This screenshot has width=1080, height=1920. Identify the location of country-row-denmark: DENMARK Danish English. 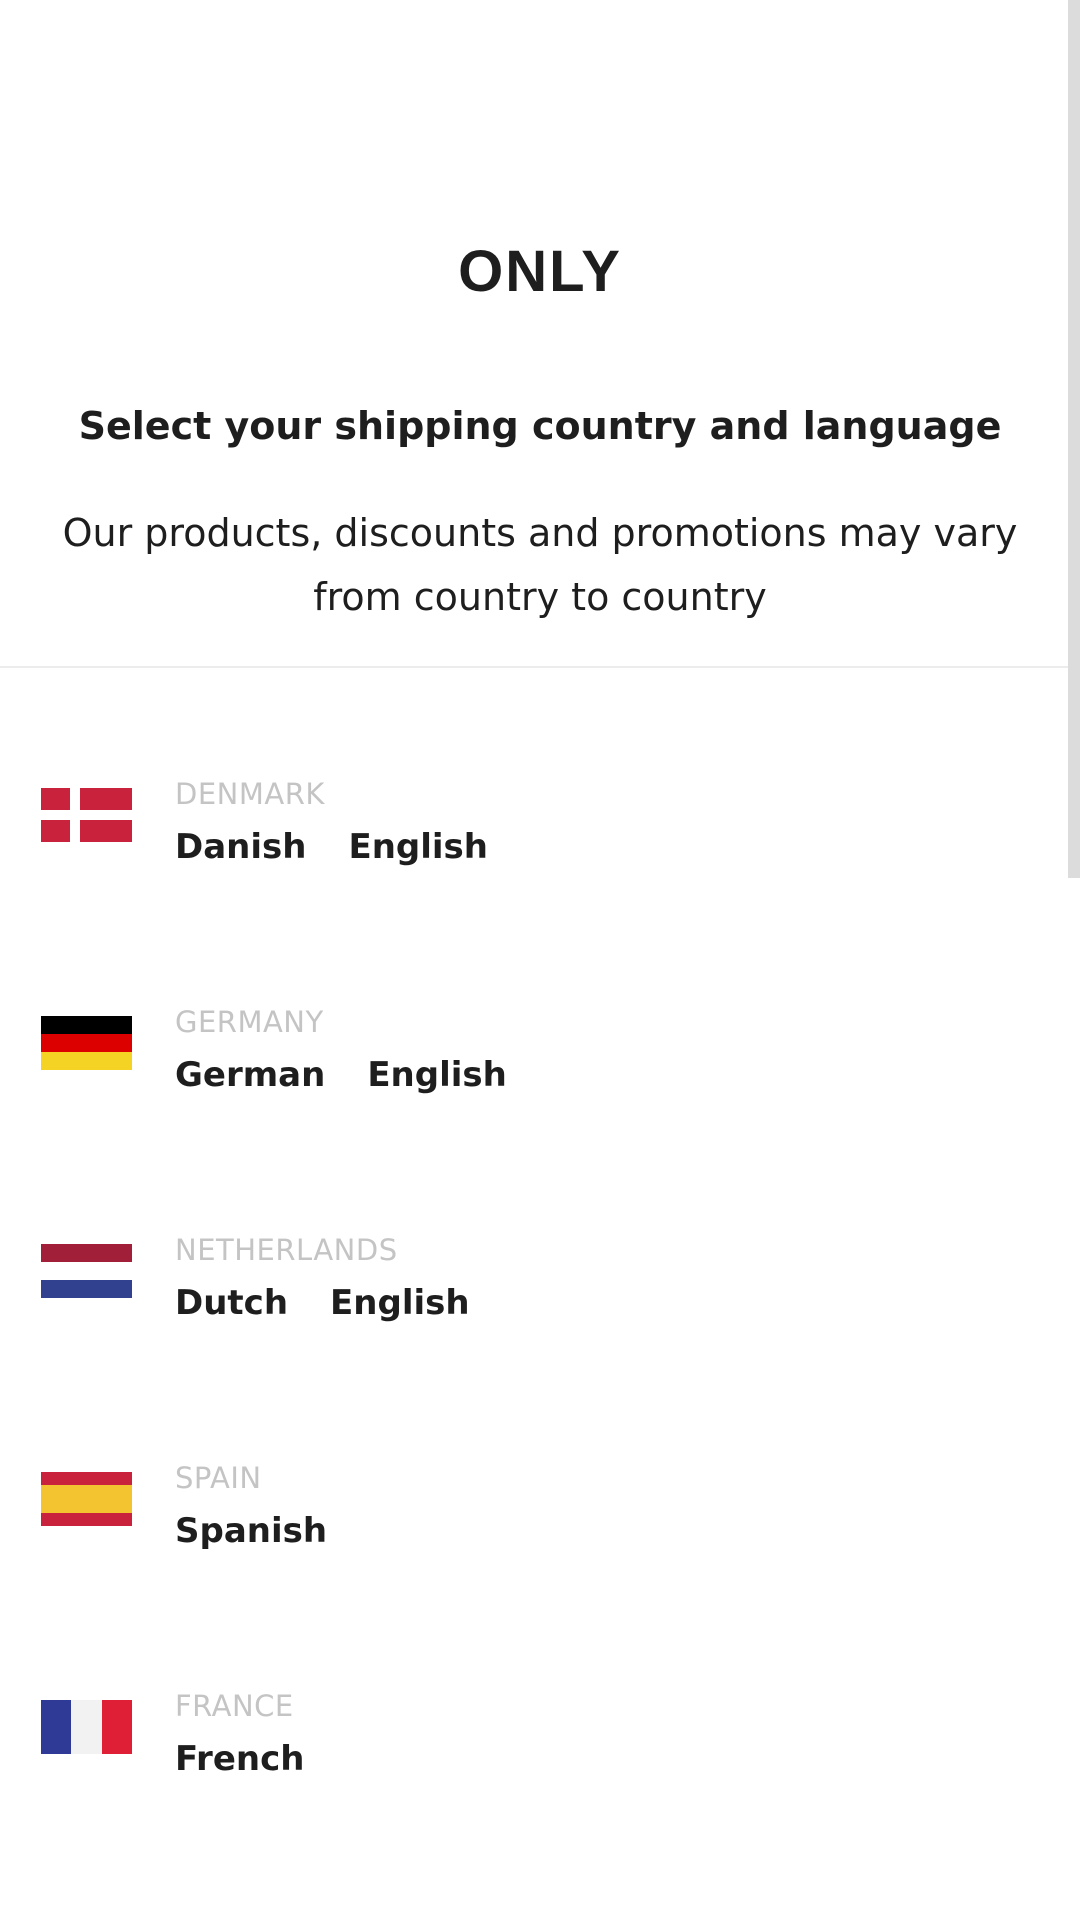
(534, 782).